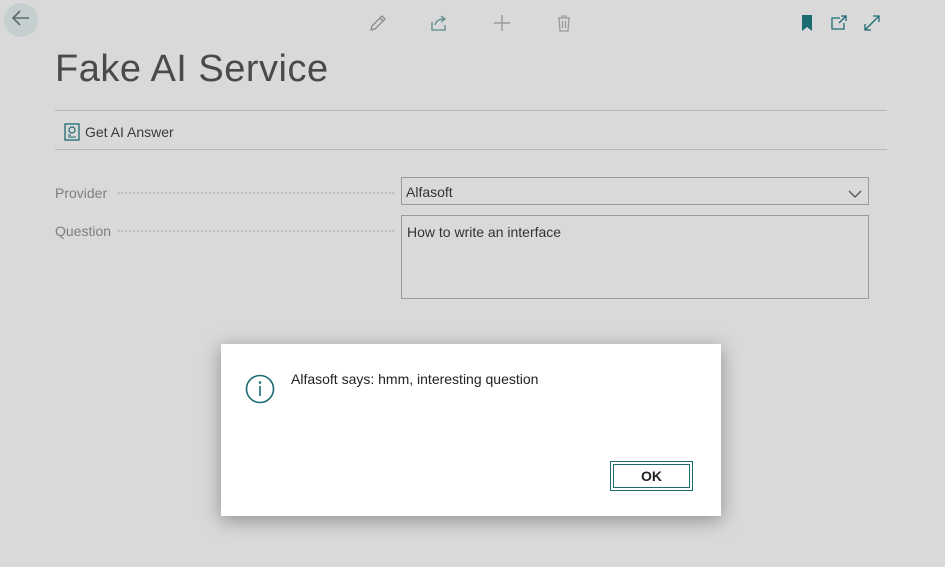 The image size is (945, 567). What do you see at coordinates (81, 193) in the screenshot?
I see `provider-label: Provider` at bounding box center [81, 193].